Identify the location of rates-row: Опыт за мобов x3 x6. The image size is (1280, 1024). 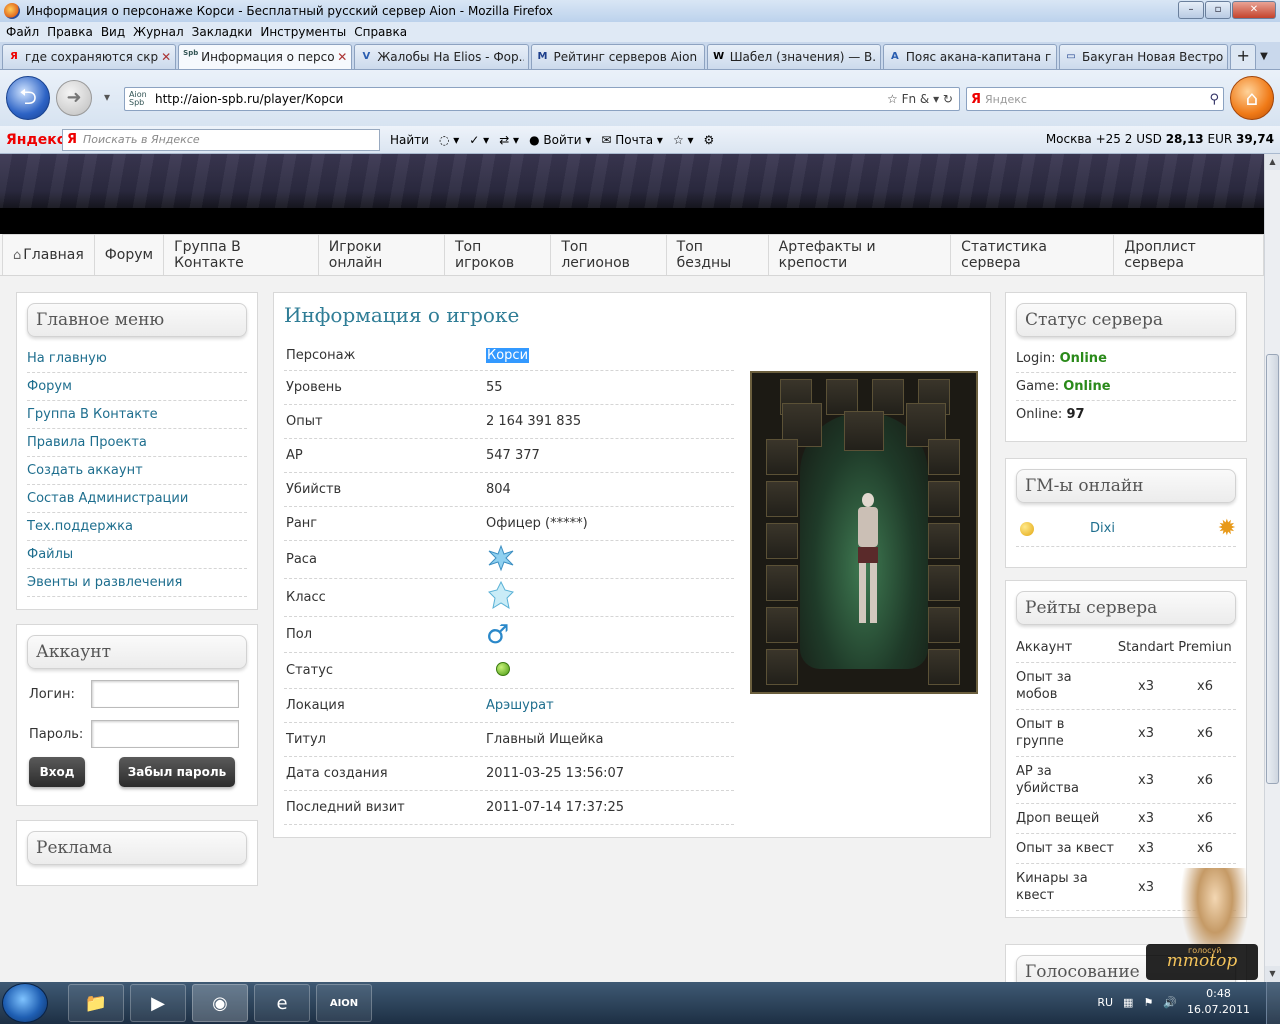
(1126, 686).